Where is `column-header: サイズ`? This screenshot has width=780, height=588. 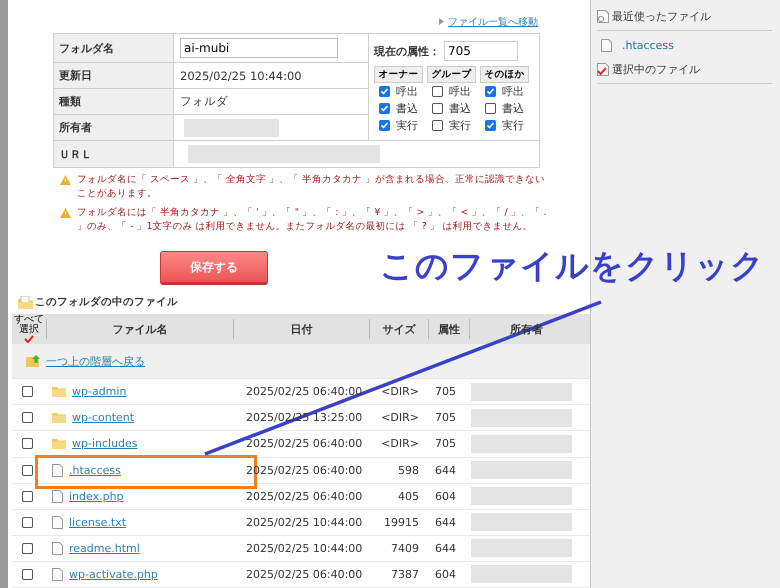
column-header: サイズ is located at coordinates (399, 329).